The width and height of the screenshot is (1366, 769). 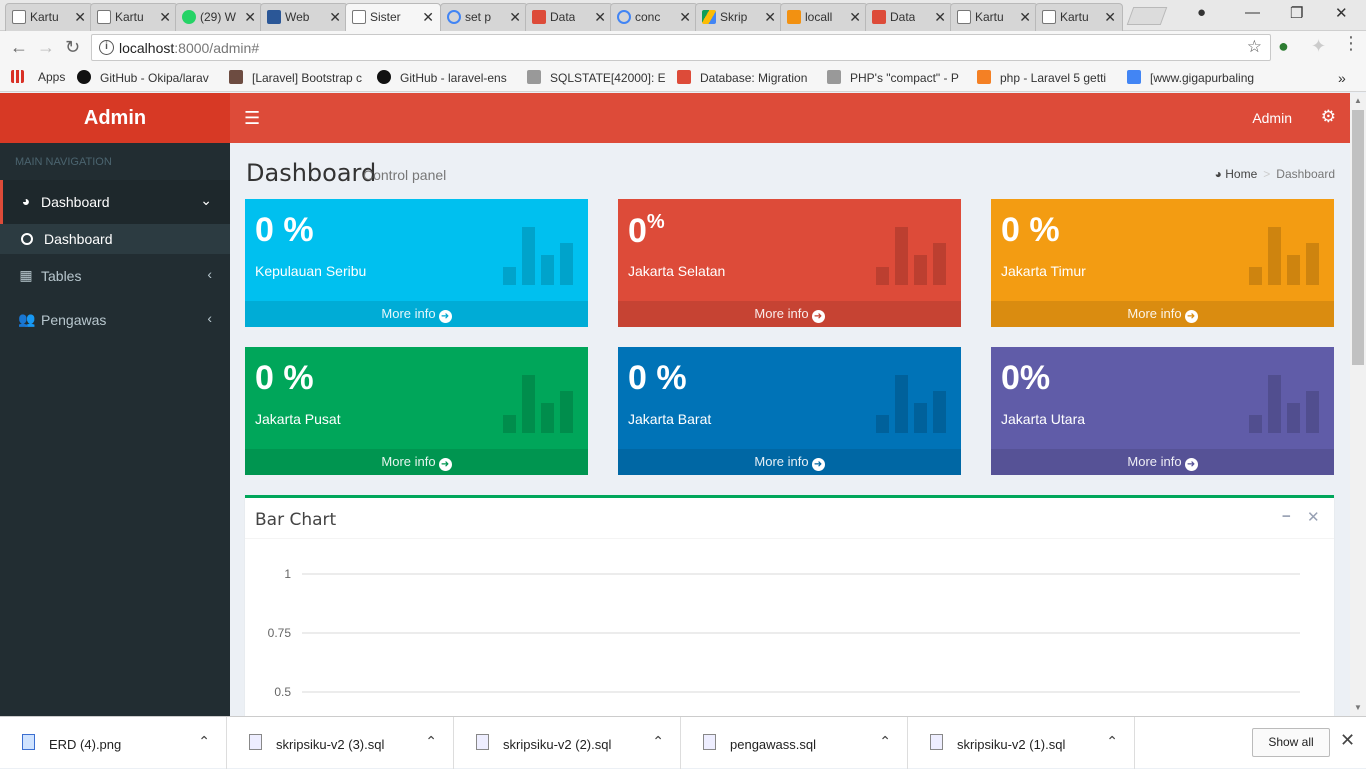 I want to click on arrow-circle-right-icon: ➜, so click(x=445, y=464).